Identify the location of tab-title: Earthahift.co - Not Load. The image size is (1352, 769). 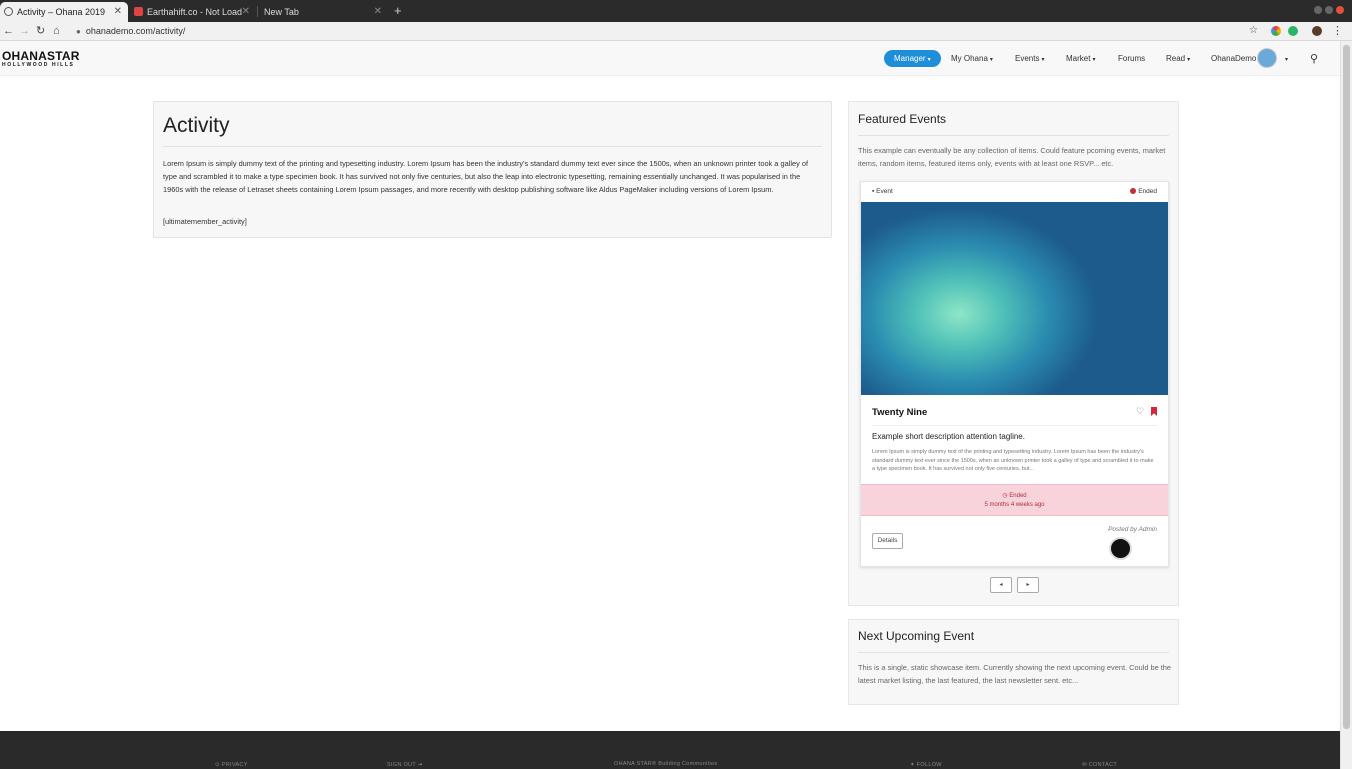
(195, 12).